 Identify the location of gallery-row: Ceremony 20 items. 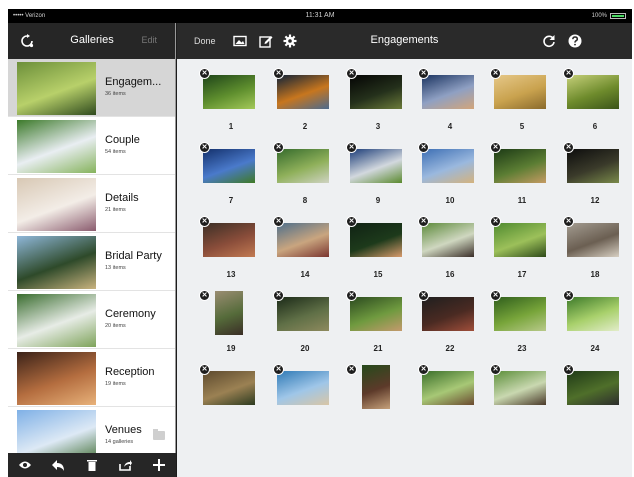
(91, 320).